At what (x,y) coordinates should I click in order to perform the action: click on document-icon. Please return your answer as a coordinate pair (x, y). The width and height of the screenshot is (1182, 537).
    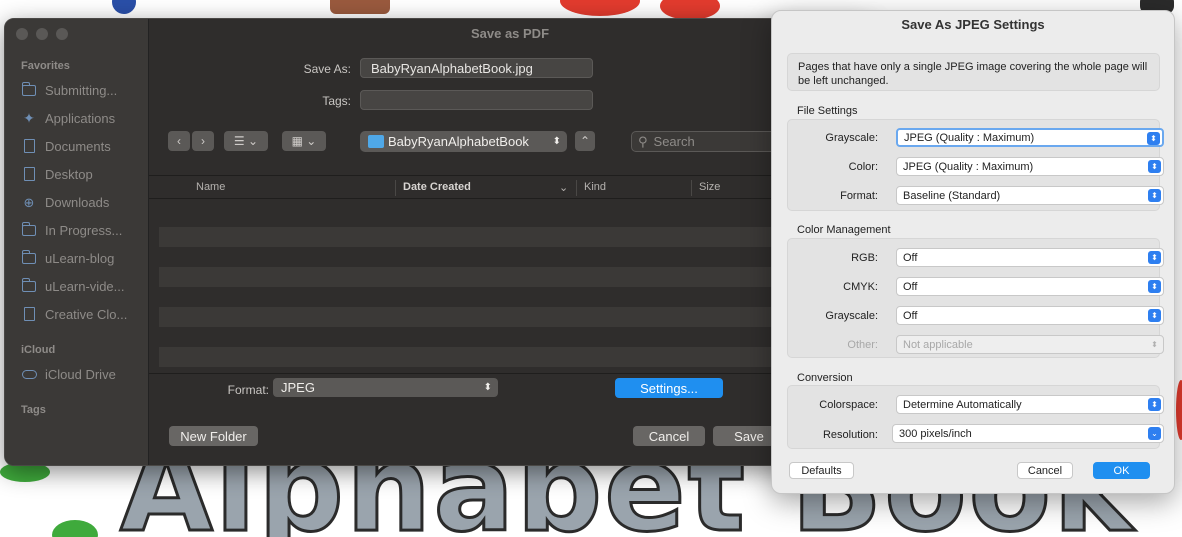
    Looking at the image, I should click on (29, 146).